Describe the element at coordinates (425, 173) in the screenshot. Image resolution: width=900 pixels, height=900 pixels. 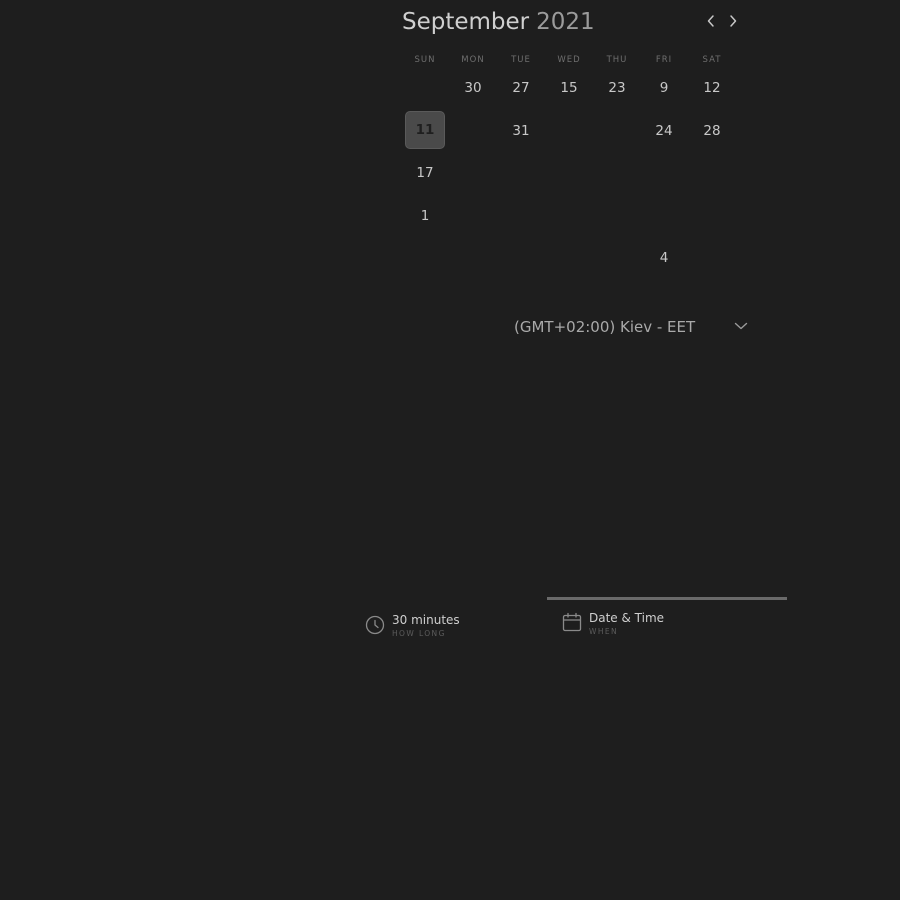
I see `calendar-day: 17` at that location.